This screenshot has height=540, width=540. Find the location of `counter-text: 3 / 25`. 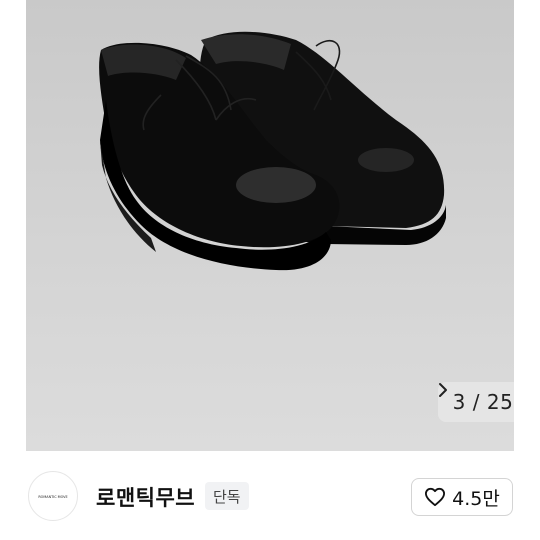

counter-text: 3 / 25 is located at coordinates (483, 402).